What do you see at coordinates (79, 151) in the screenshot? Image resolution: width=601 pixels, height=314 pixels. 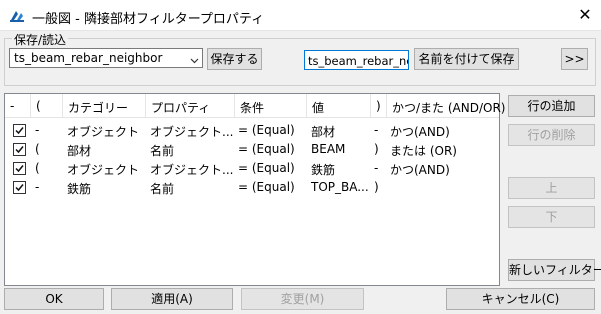 I see `row-category: 部材` at bounding box center [79, 151].